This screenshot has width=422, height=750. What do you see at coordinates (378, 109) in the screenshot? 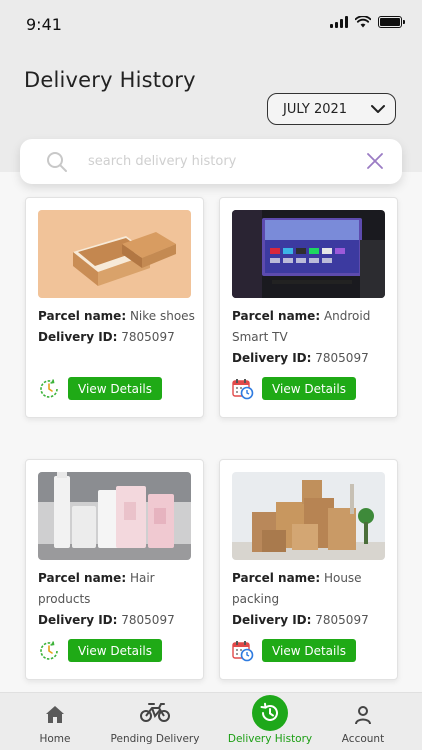
I see `chevron-down-icon` at bounding box center [378, 109].